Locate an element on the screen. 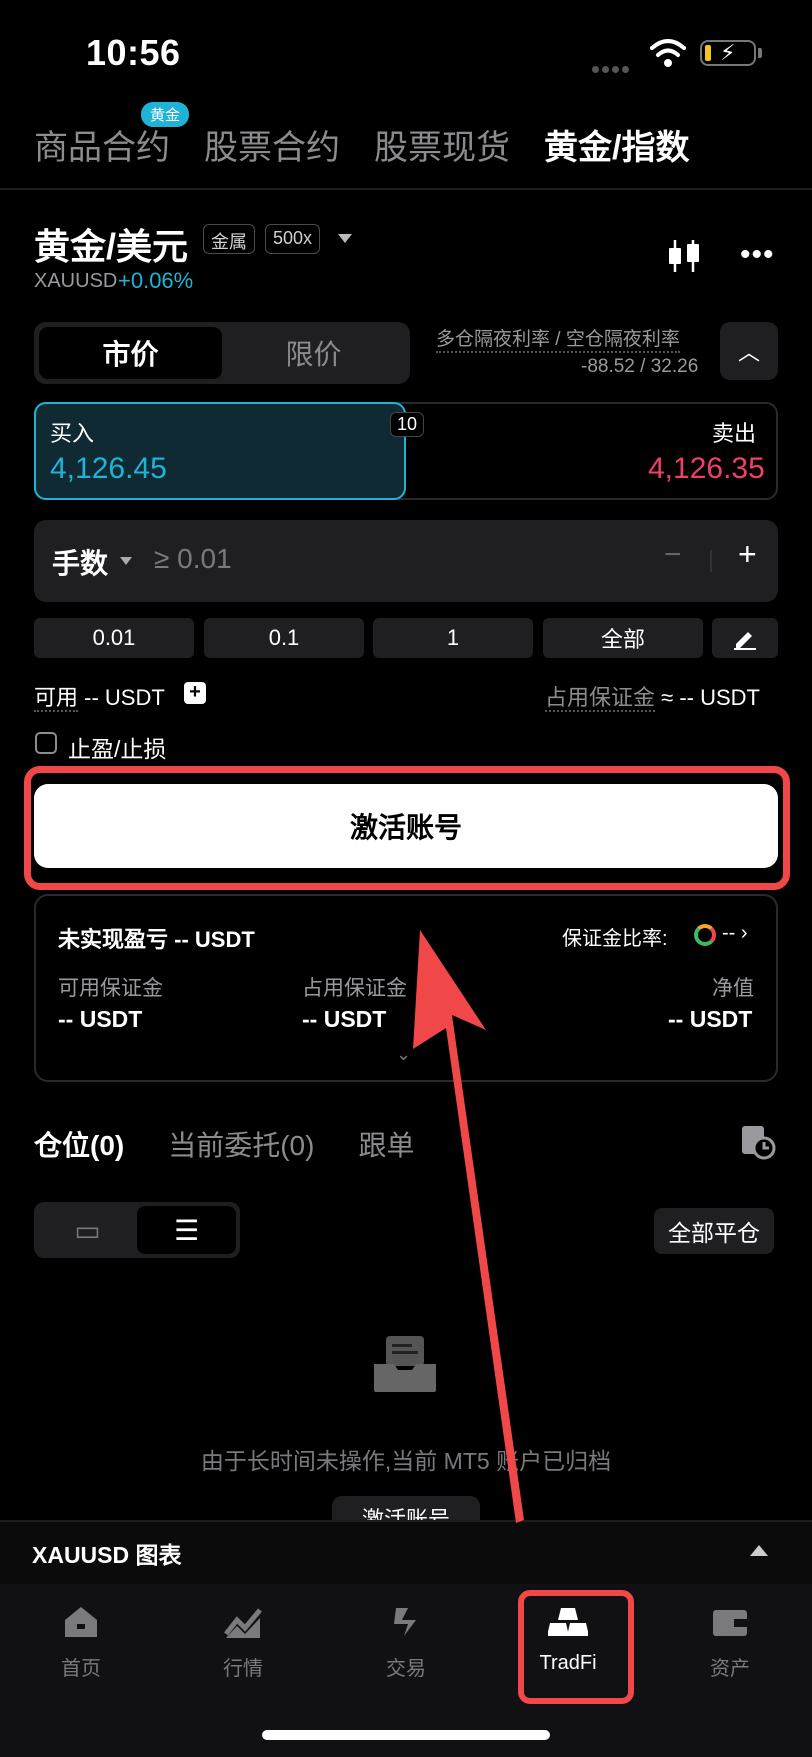 This screenshot has height=1757, width=812. chart-drawer-label: XAUUSD 图表 is located at coordinates (107, 1555).